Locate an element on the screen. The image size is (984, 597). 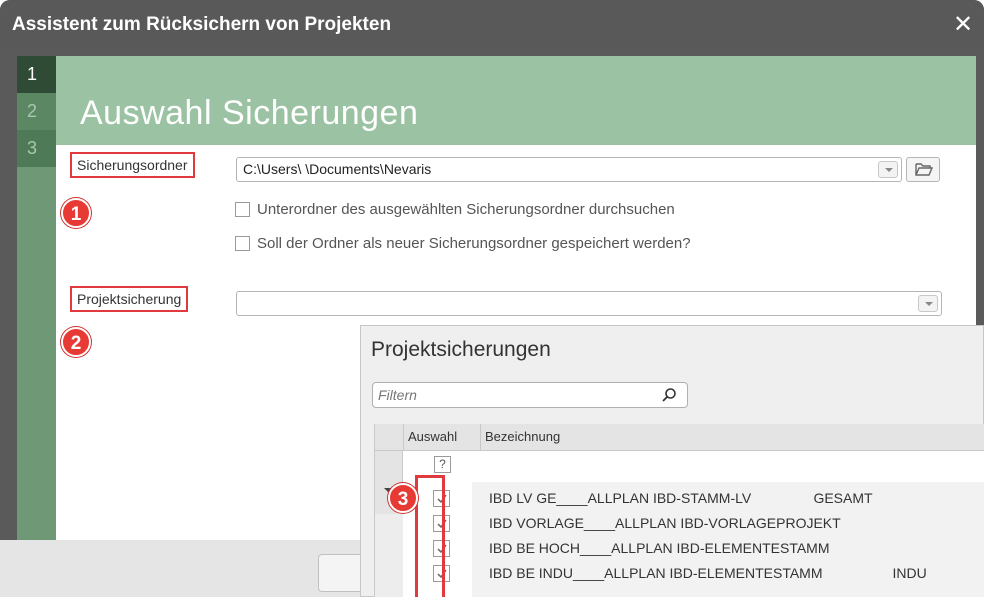
row-header-column is located at coordinates (389, 524).